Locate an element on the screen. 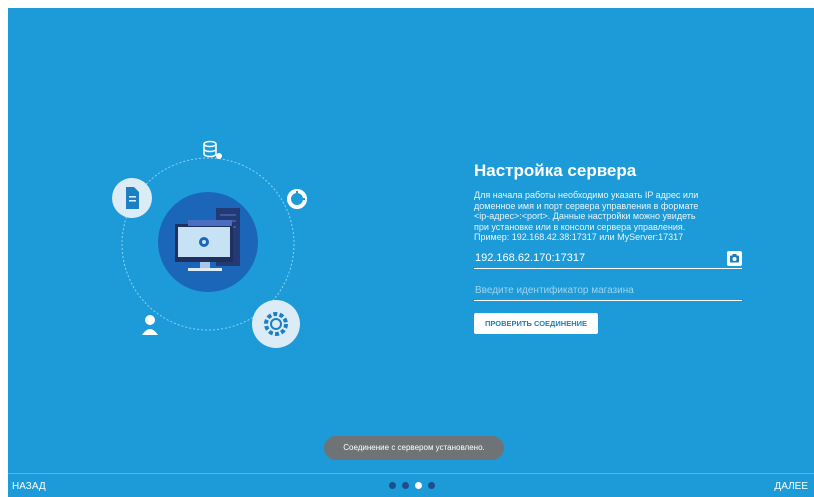  store-id-placeholder: Введите идентификатор магазина is located at coordinates (554, 290).